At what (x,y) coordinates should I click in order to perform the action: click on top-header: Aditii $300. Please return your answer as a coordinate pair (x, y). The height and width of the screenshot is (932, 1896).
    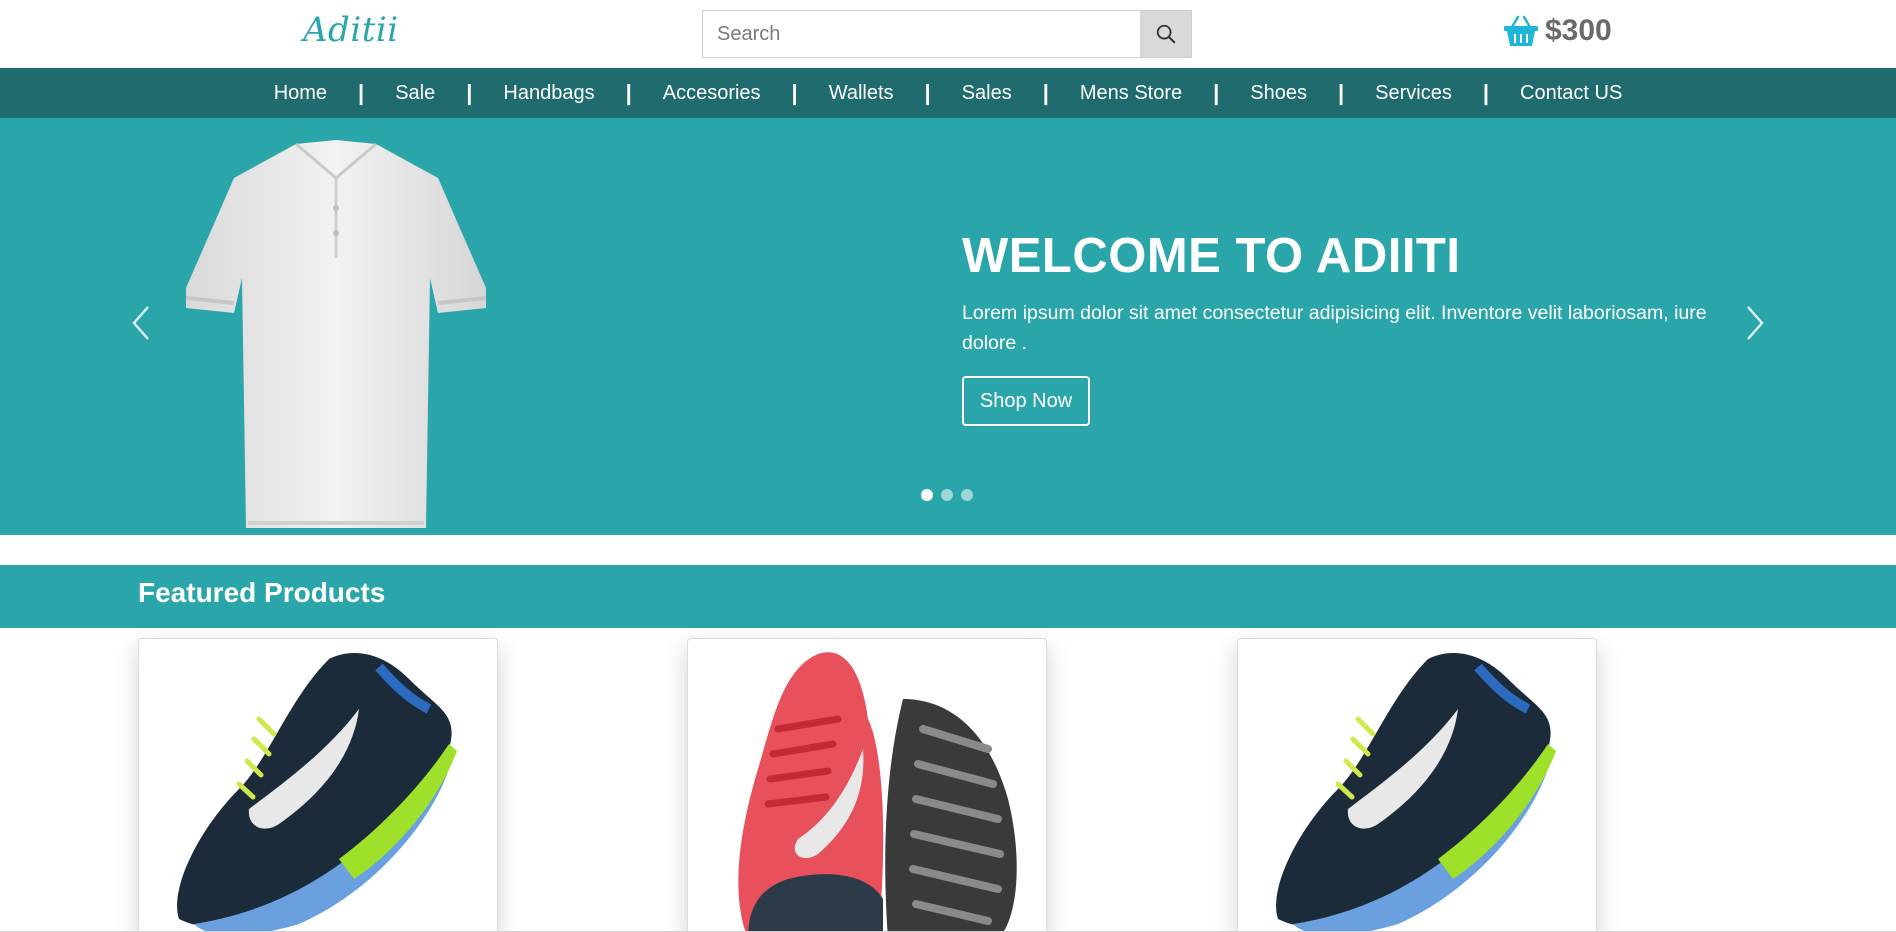
    Looking at the image, I should click on (948, 34).